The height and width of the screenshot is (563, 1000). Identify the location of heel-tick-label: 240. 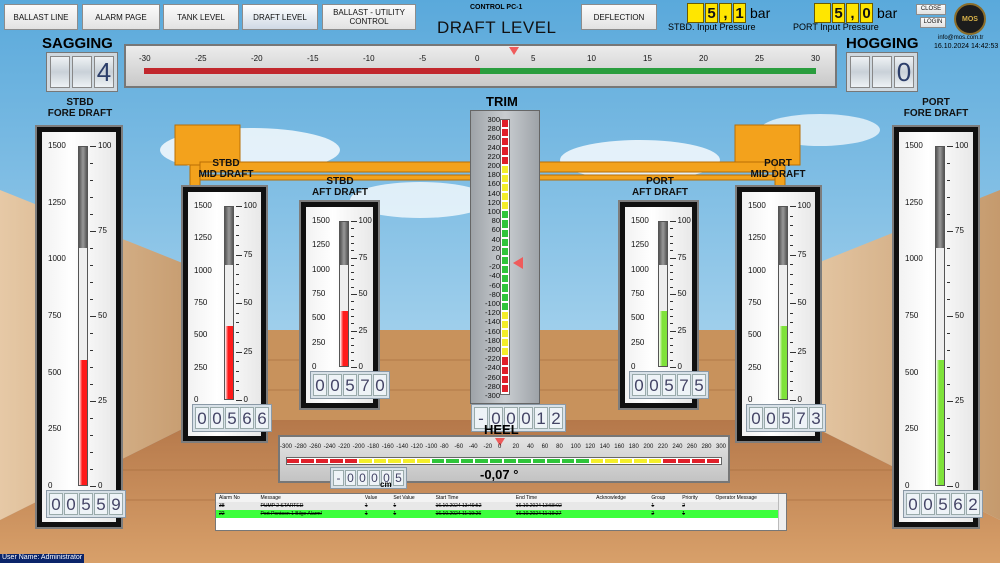
(677, 447).